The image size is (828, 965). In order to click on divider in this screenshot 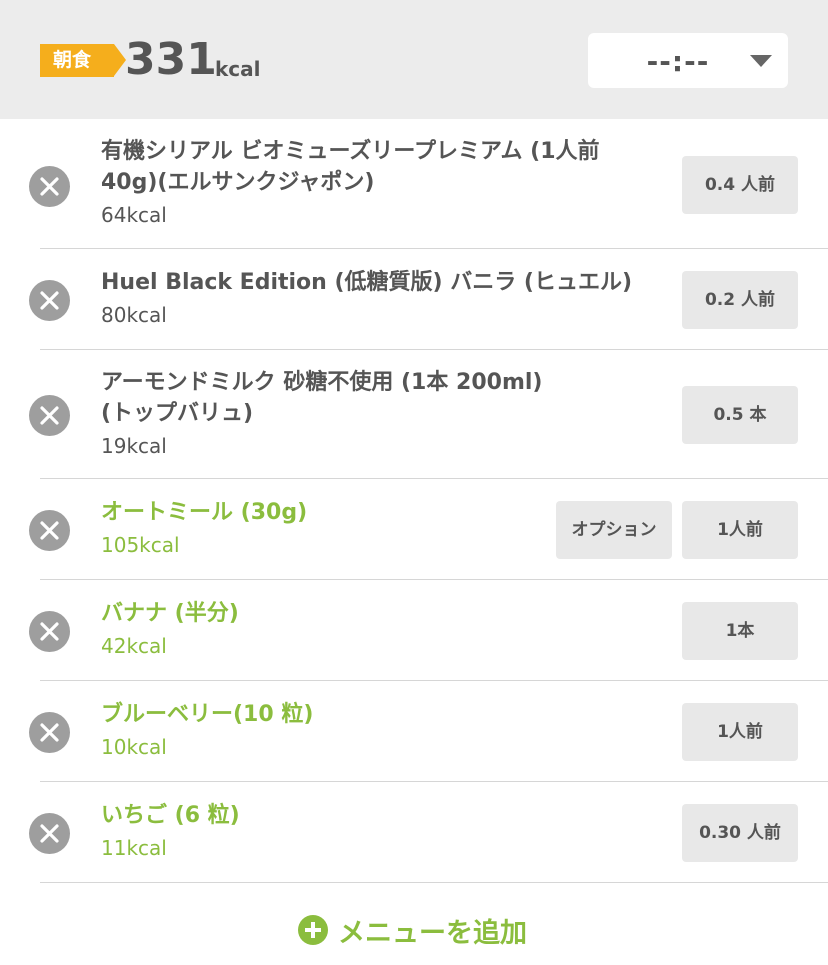, I will do `click(434, 882)`.